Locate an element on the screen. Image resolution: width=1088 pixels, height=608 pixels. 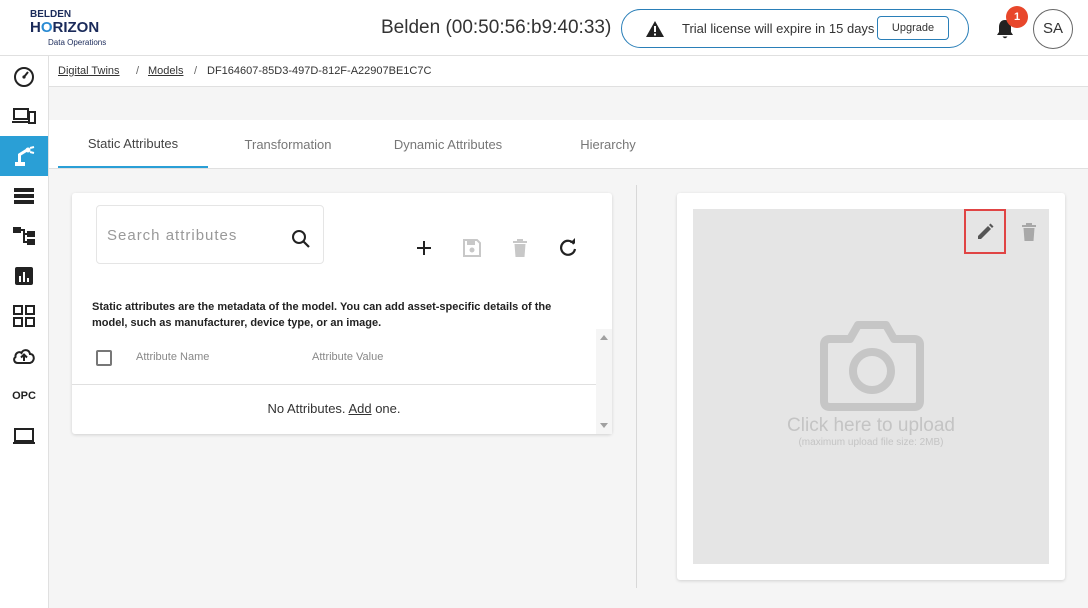
pencil-icon is located at coordinates (986, 231).